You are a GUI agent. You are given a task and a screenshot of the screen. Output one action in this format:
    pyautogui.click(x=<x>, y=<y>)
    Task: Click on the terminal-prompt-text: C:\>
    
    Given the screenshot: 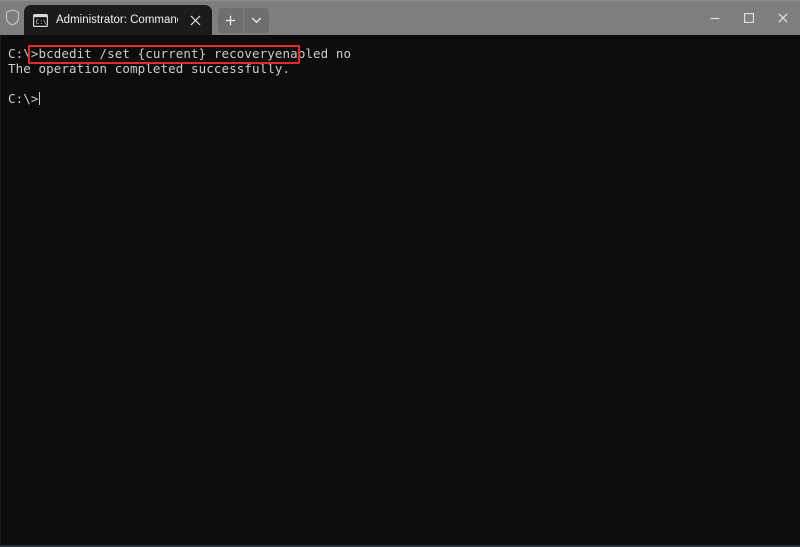 What is the action you would take?
    pyautogui.click(x=23, y=98)
    